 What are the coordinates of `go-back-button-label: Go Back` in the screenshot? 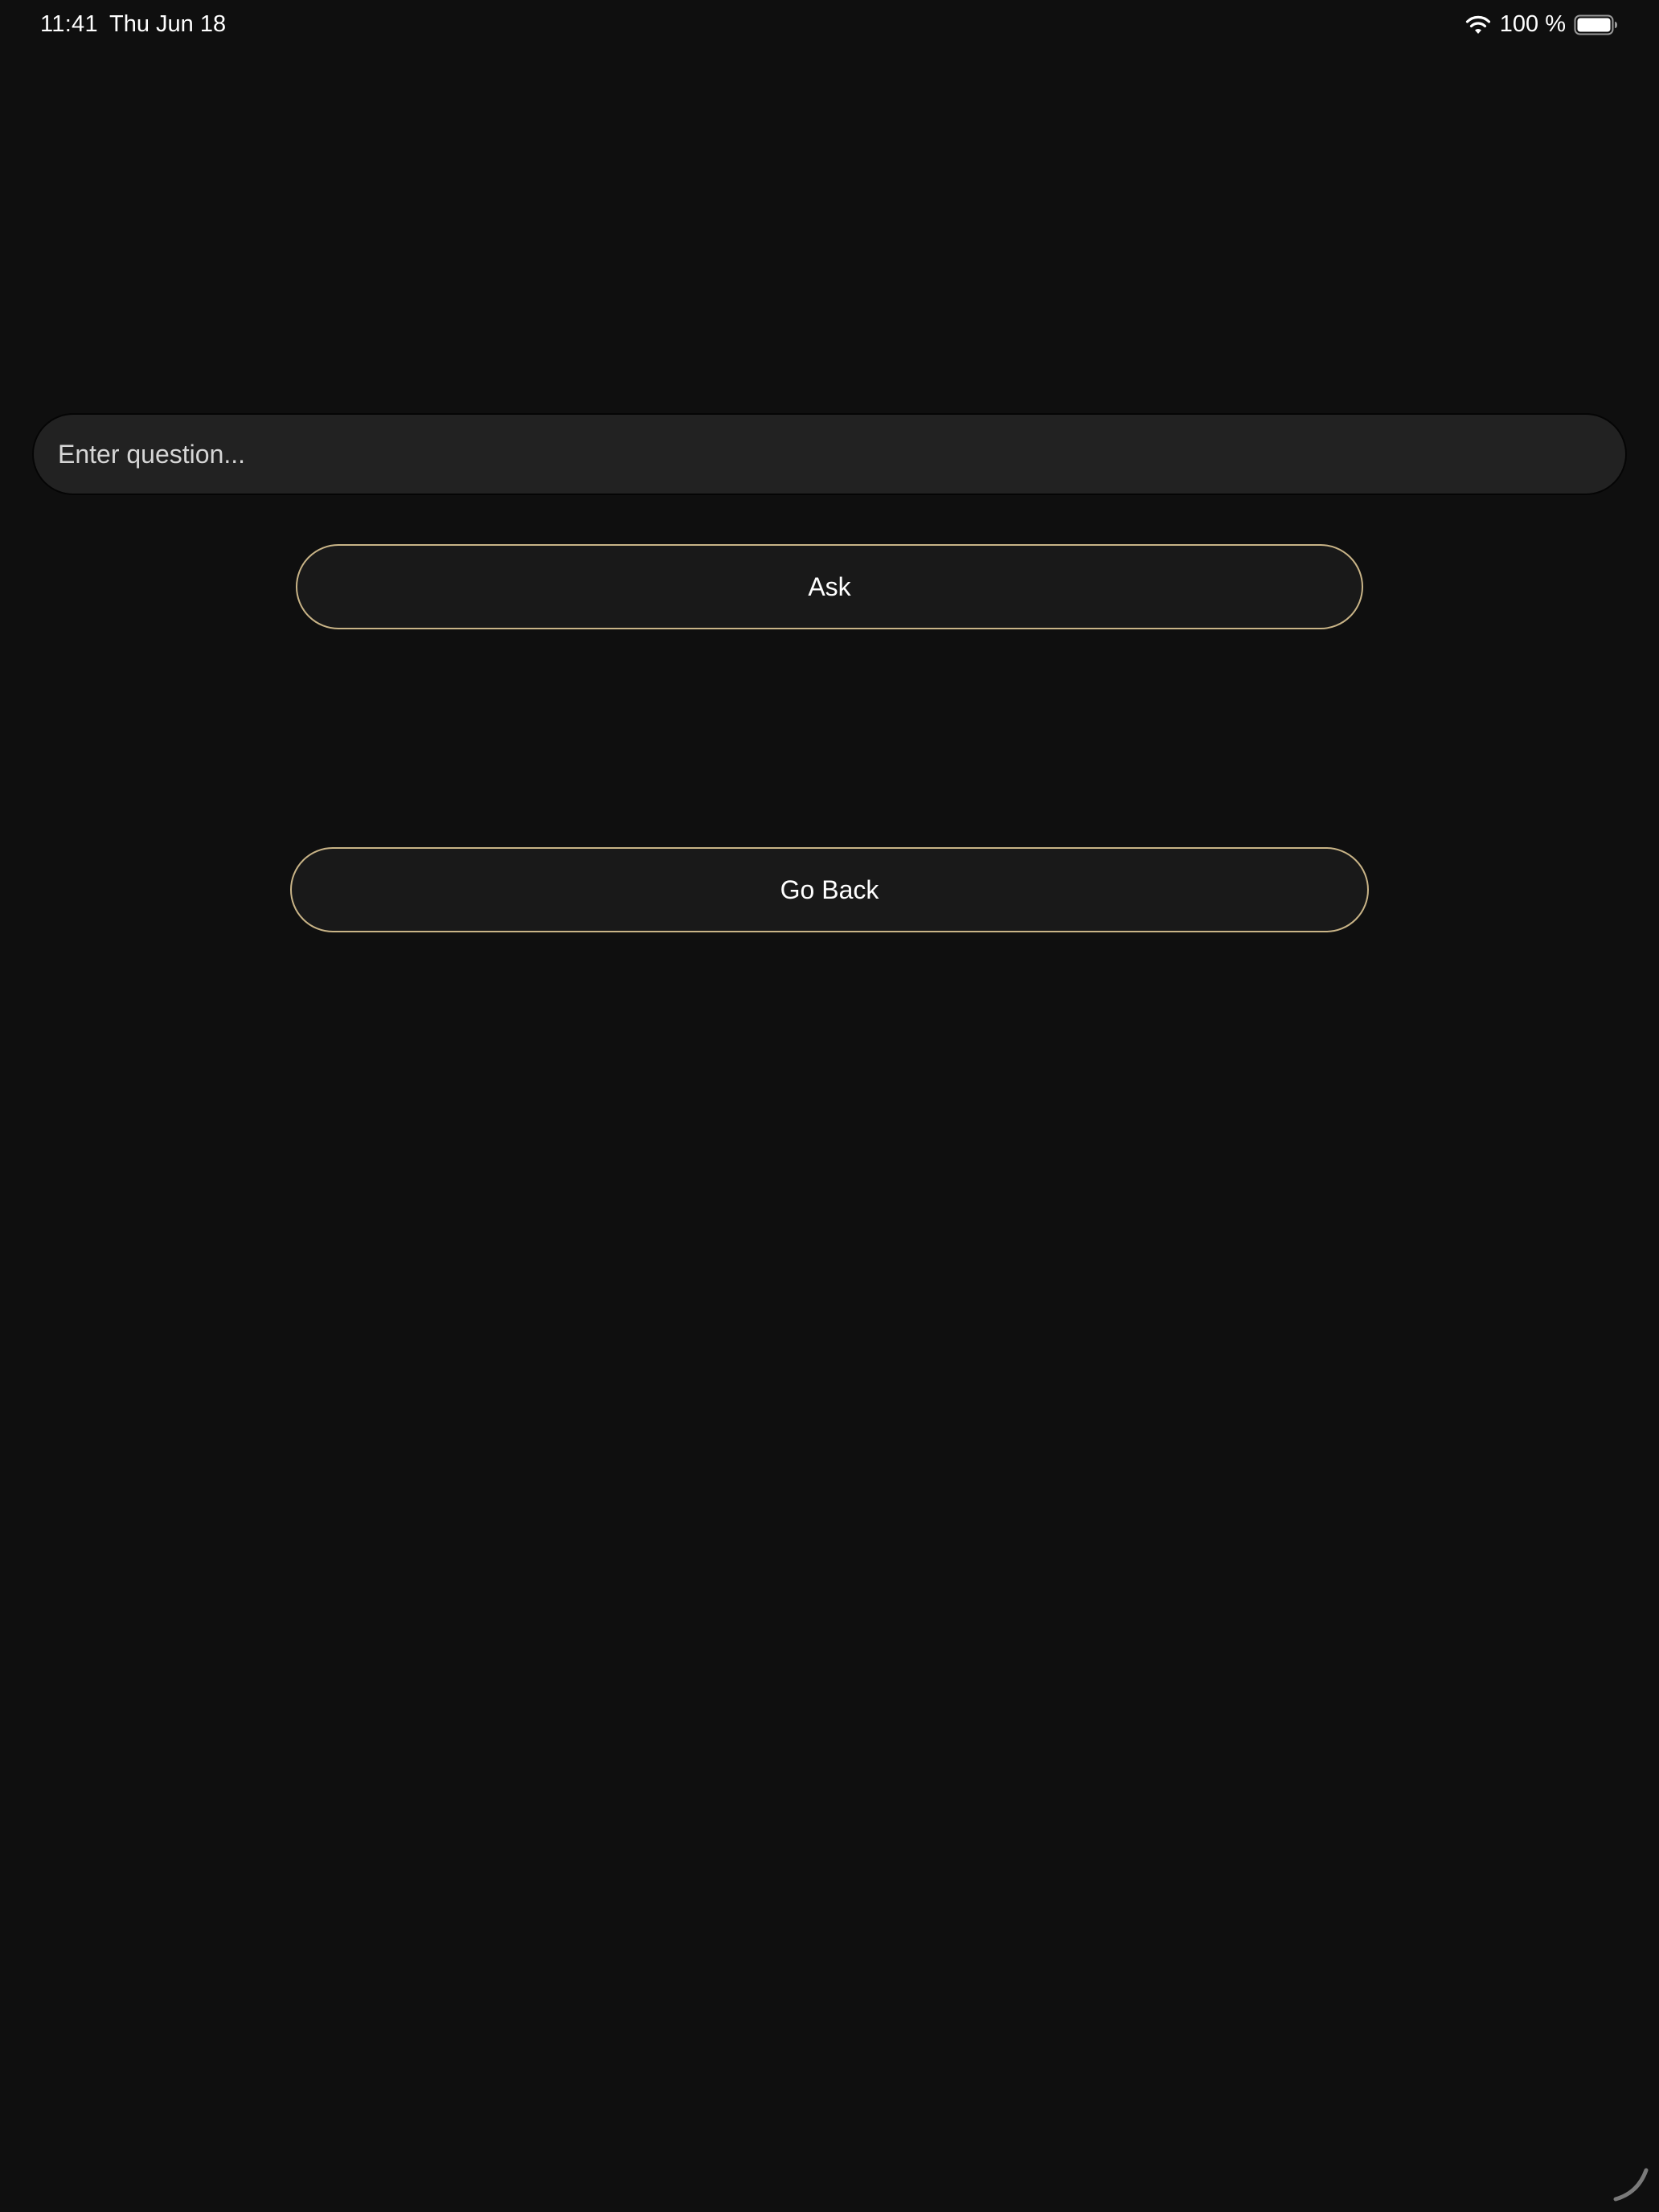 It's located at (829, 889).